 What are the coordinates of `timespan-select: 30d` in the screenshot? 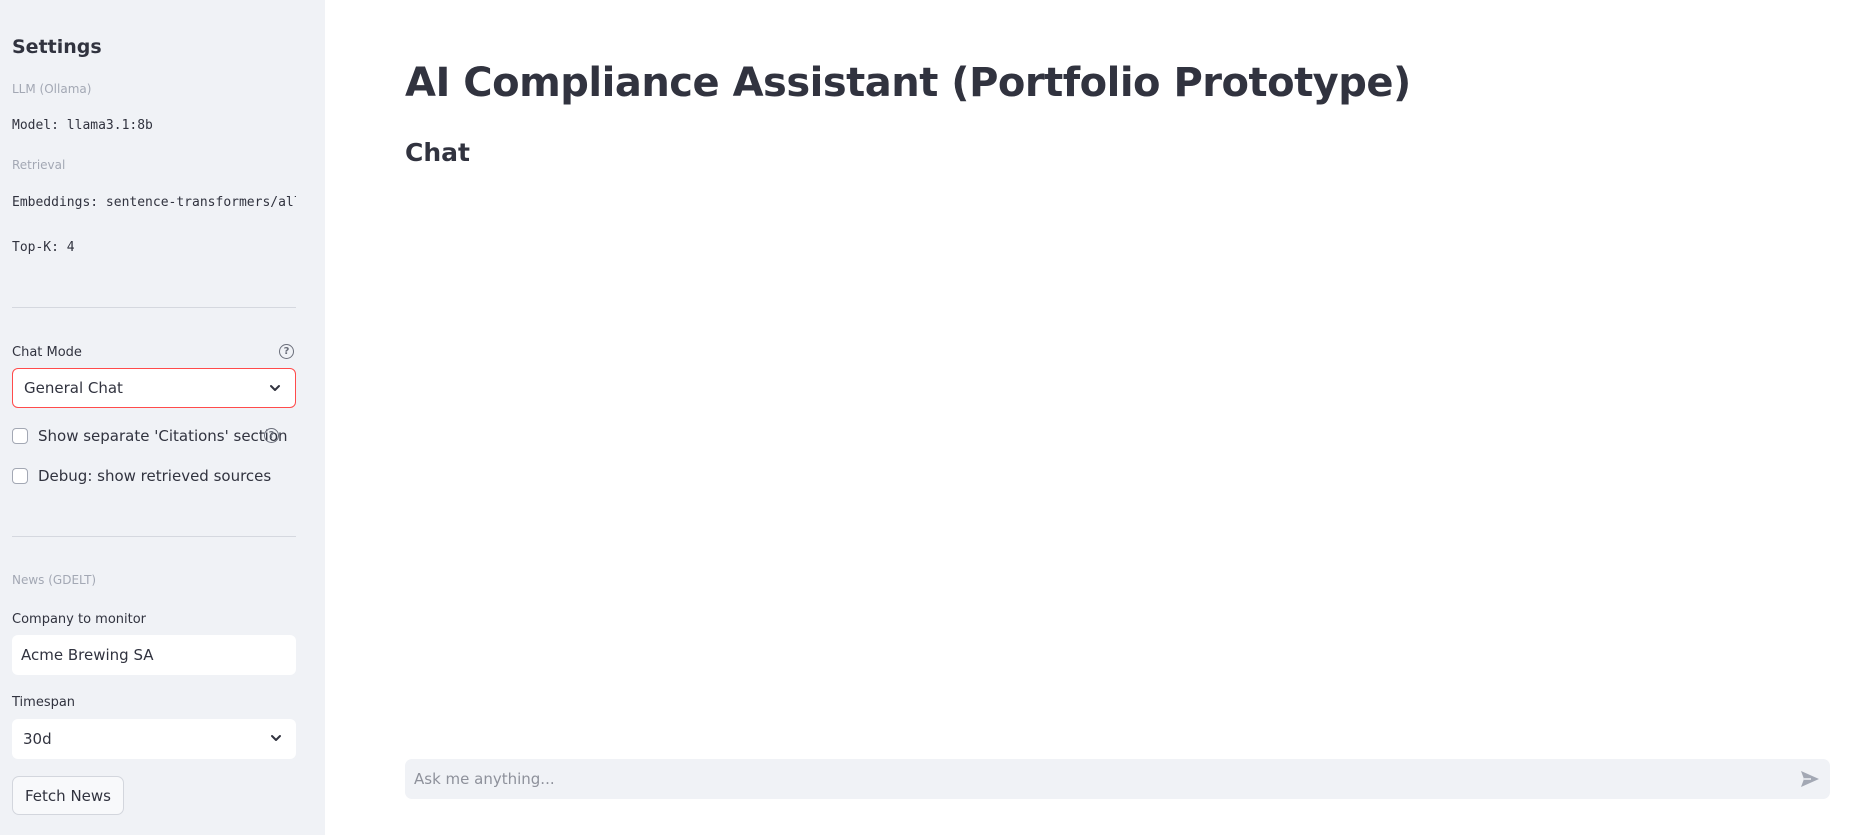 It's located at (154, 739).